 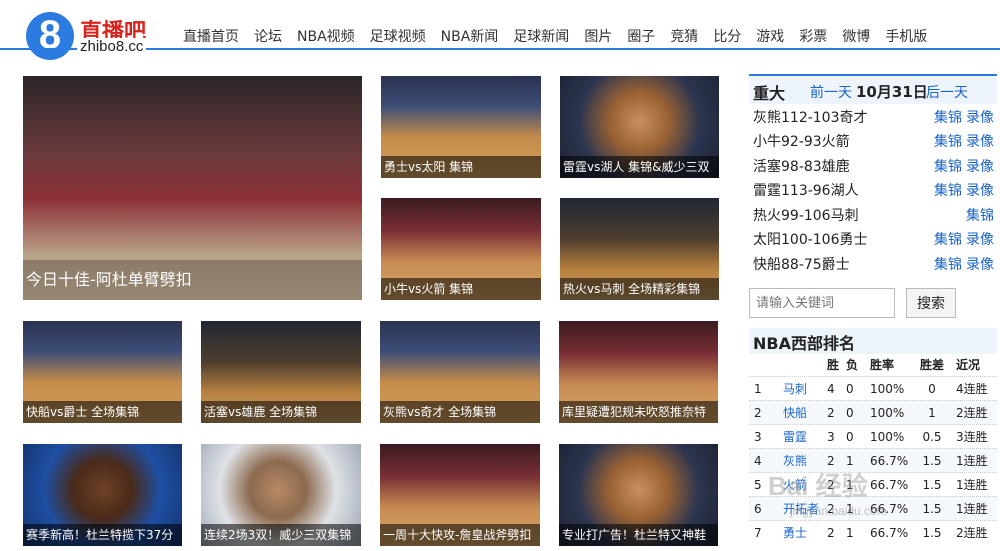 What do you see at coordinates (598, 37) in the screenshot?
I see `nav-pictures: 图片` at bounding box center [598, 37].